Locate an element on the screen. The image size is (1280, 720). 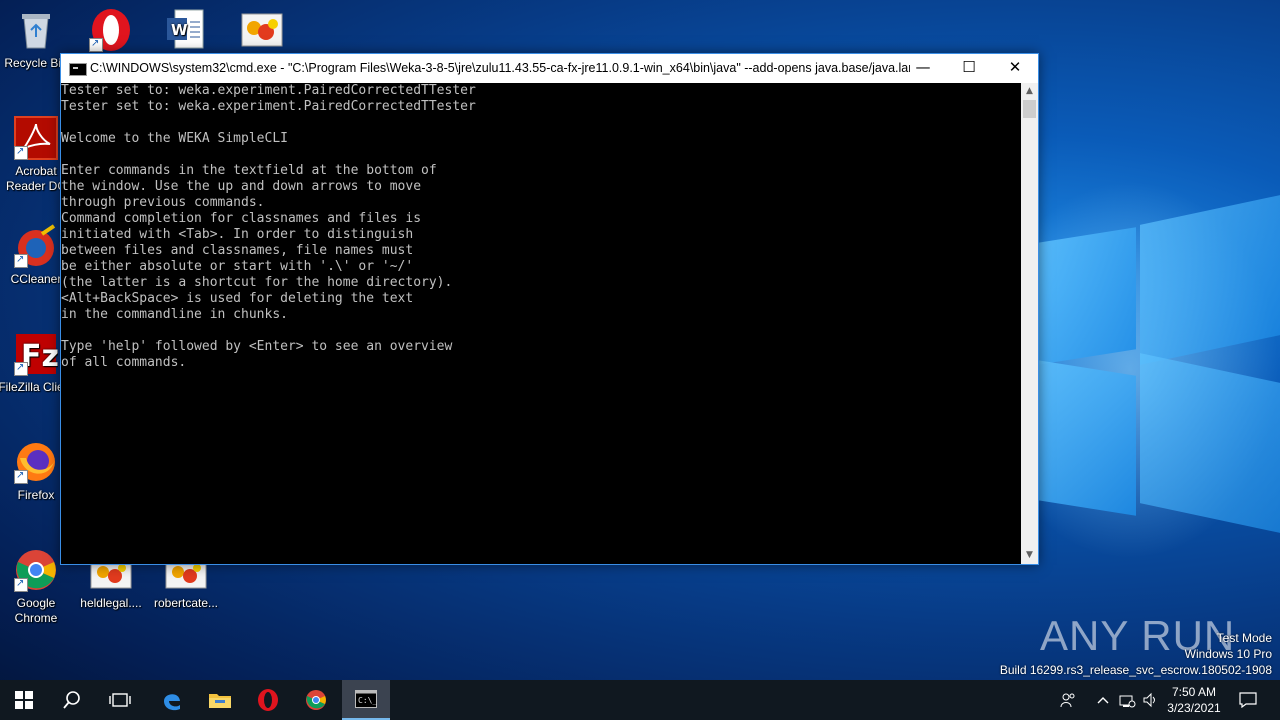
desktop-icon-label: Acrobat Reader DC is located at coordinates (36, 178).